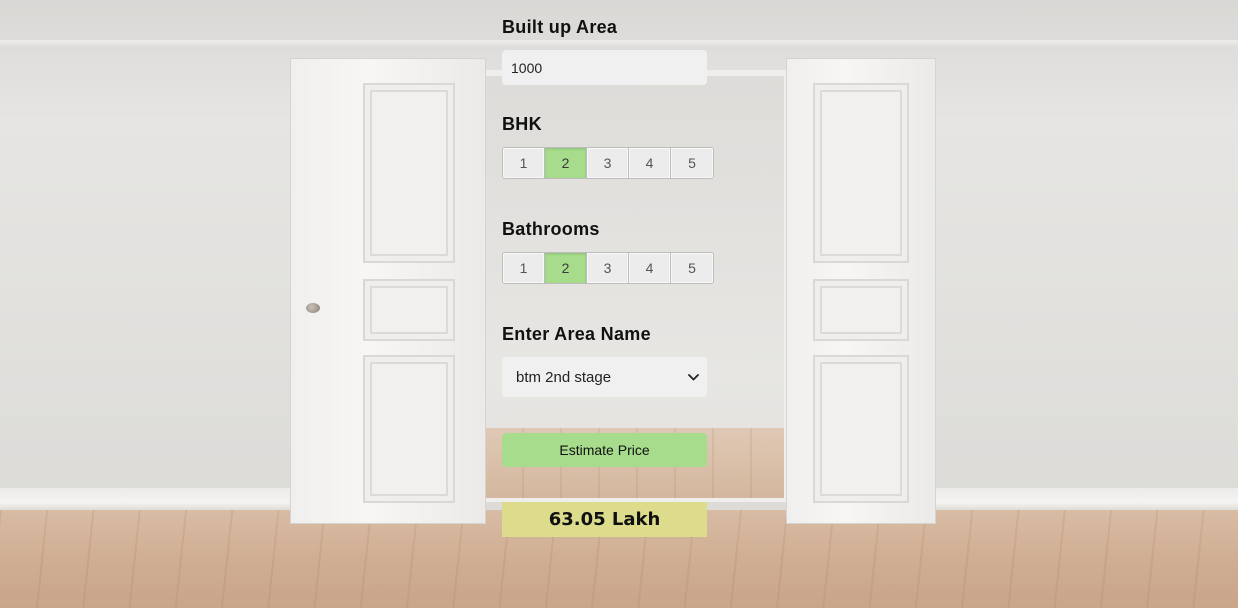  What do you see at coordinates (551, 229) in the screenshot?
I see `bathrooms-label: Bathrooms` at bounding box center [551, 229].